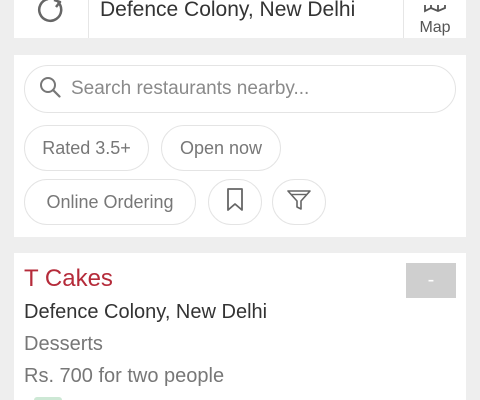 The width and height of the screenshot is (480, 400). Describe the element at coordinates (221, 148) in the screenshot. I see `filter-open-now-chip: Open now` at that location.